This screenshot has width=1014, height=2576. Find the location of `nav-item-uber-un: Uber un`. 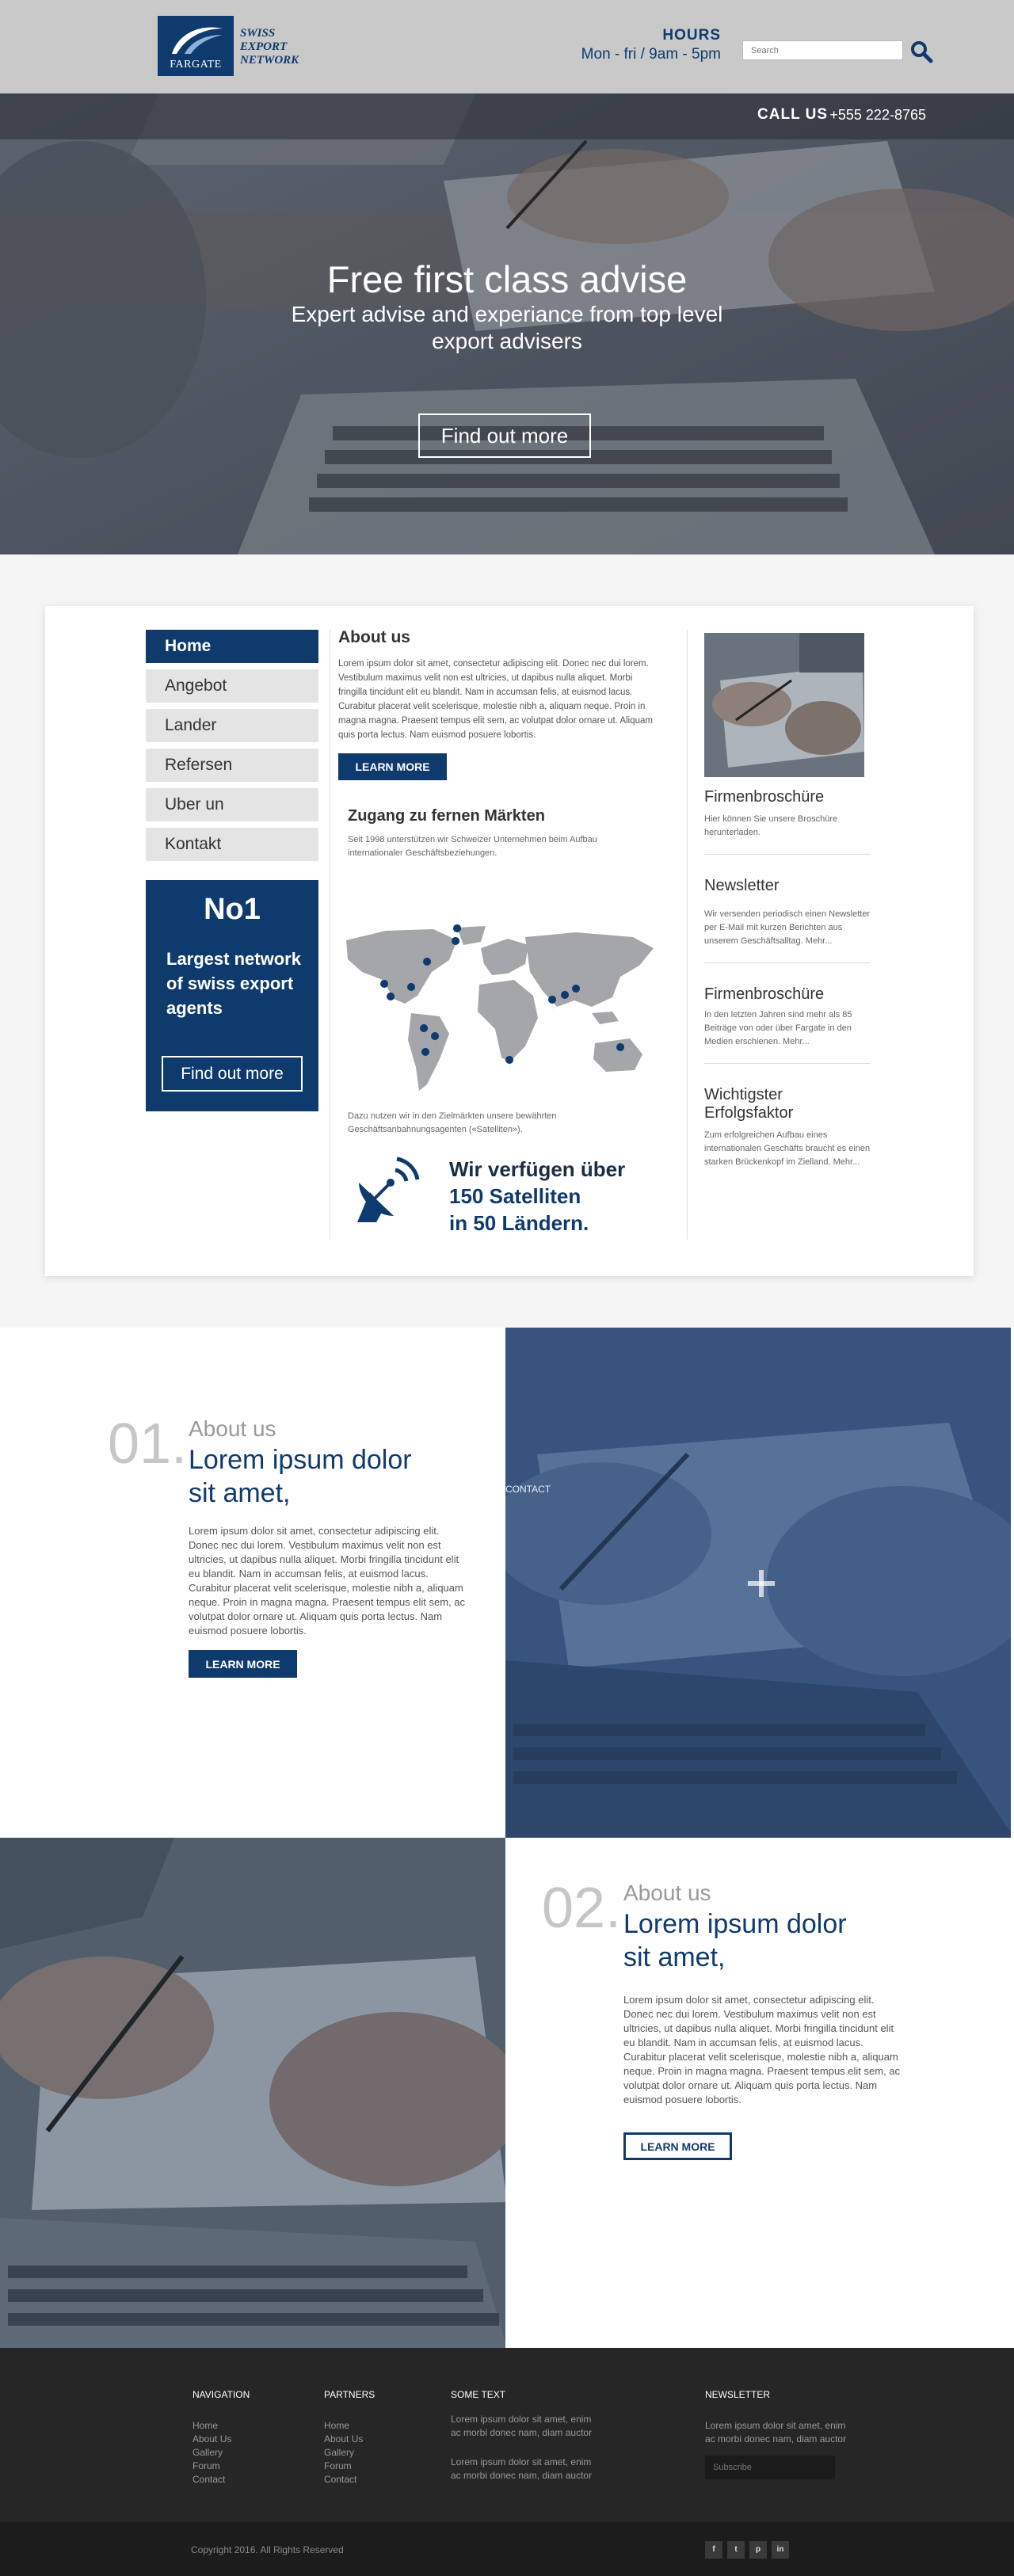

nav-item-uber-un: Uber un is located at coordinates (232, 805).